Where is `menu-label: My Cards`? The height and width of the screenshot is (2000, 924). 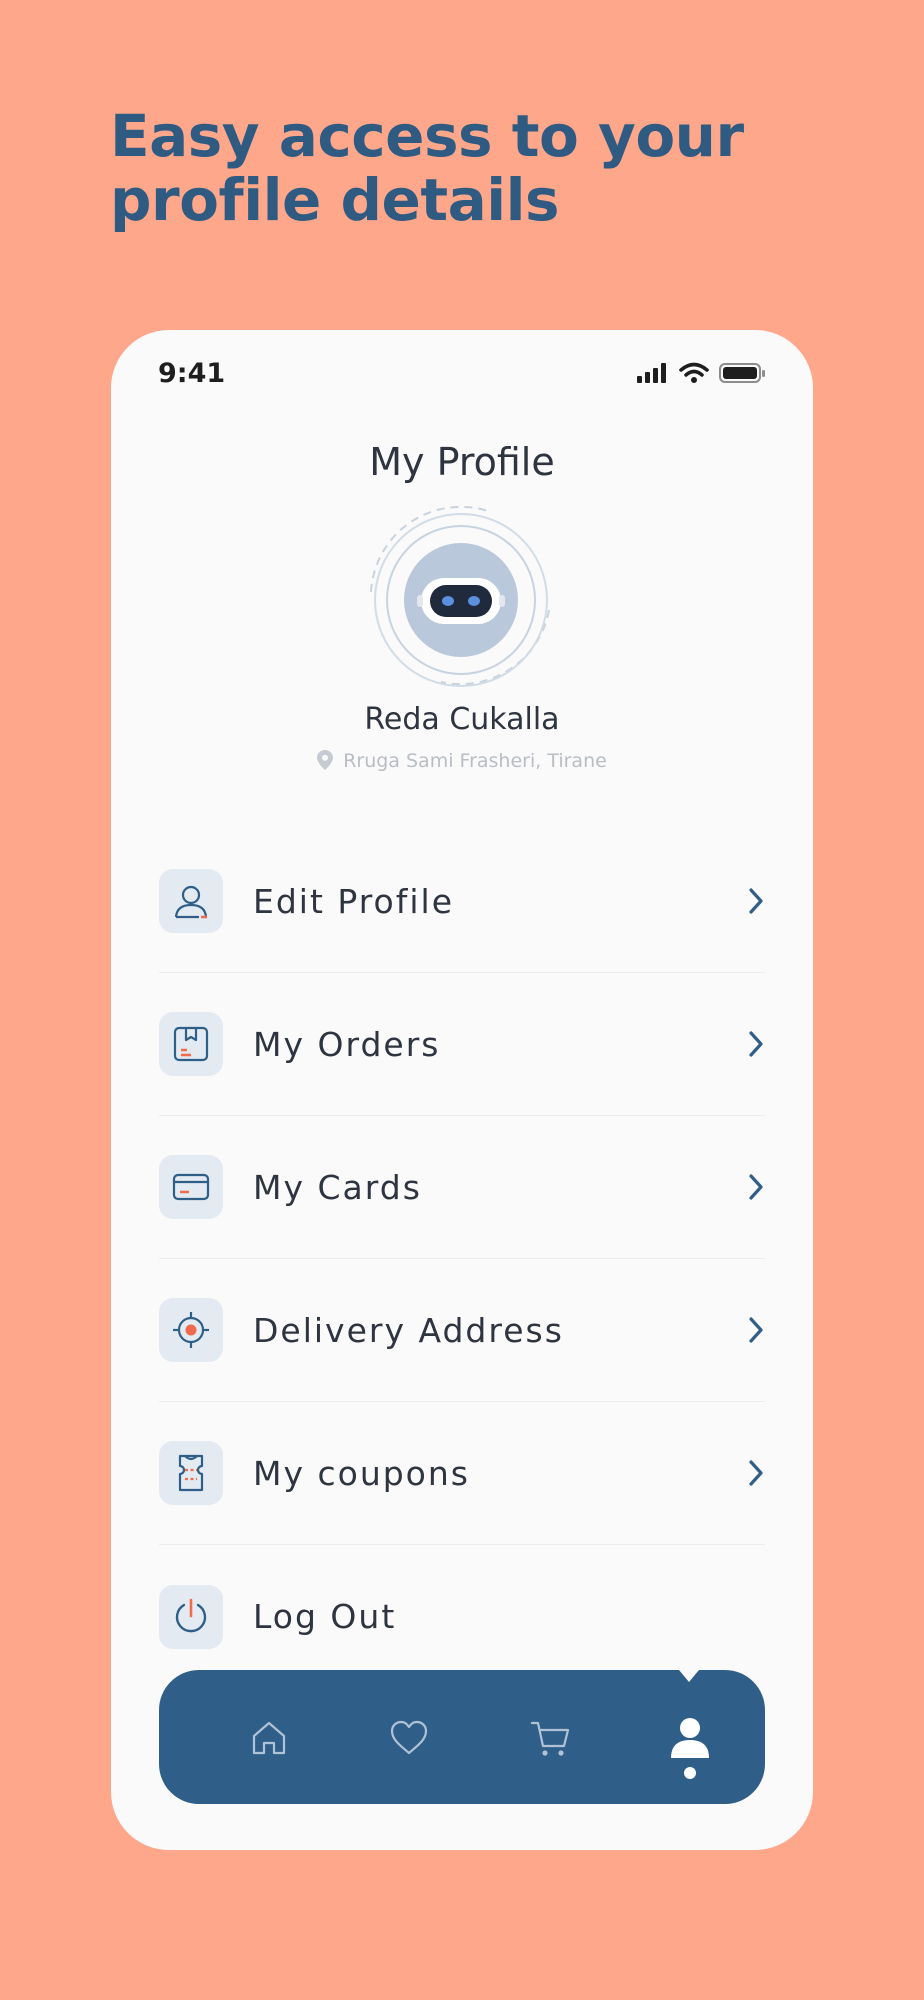
menu-label: My Cards is located at coordinates (337, 1187).